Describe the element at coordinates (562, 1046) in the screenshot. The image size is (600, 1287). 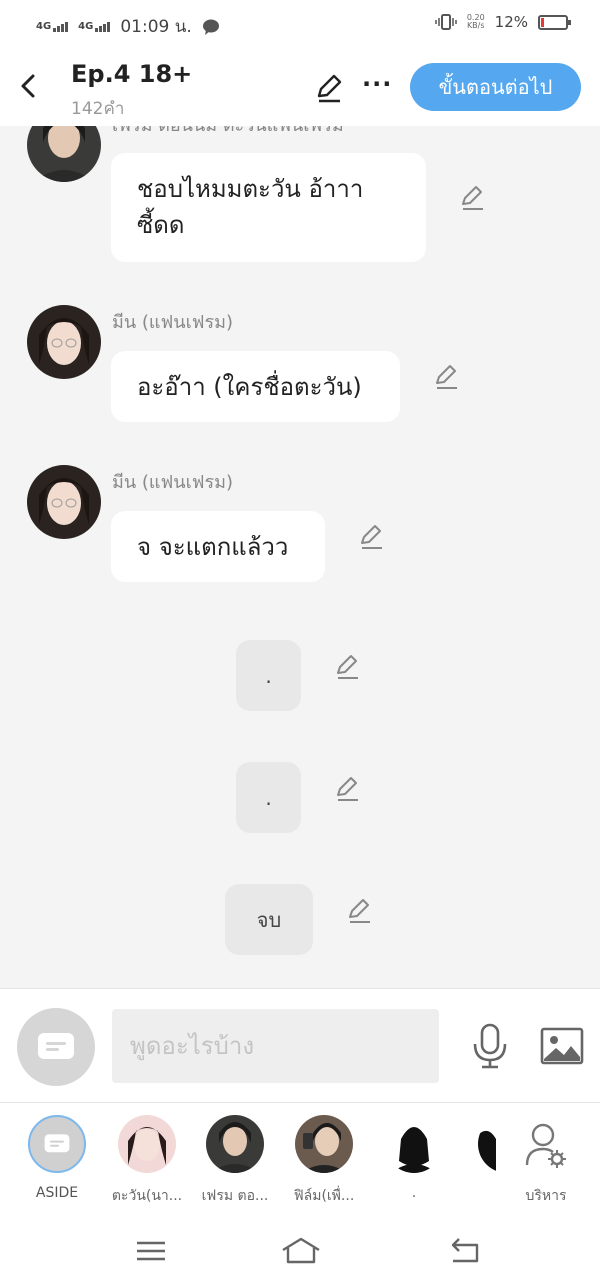
I see `image-icon` at that location.